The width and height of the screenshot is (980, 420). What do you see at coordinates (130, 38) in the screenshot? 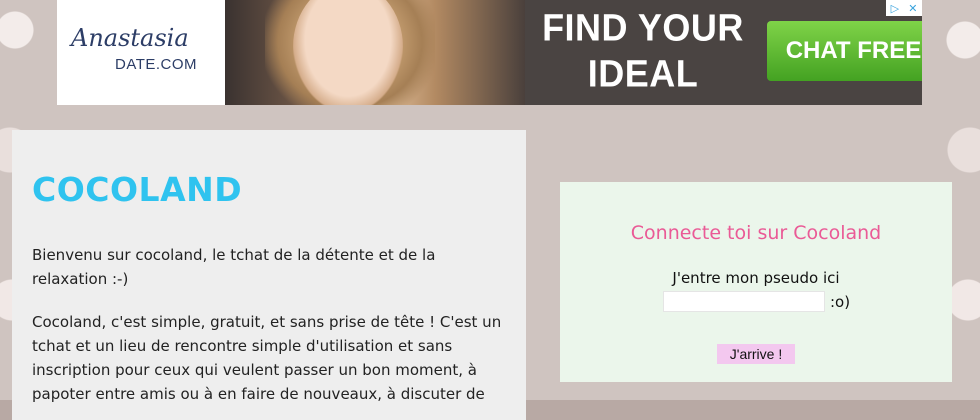
I see `ad-brand-script: Anastasia` at bounding box center [130, 38].